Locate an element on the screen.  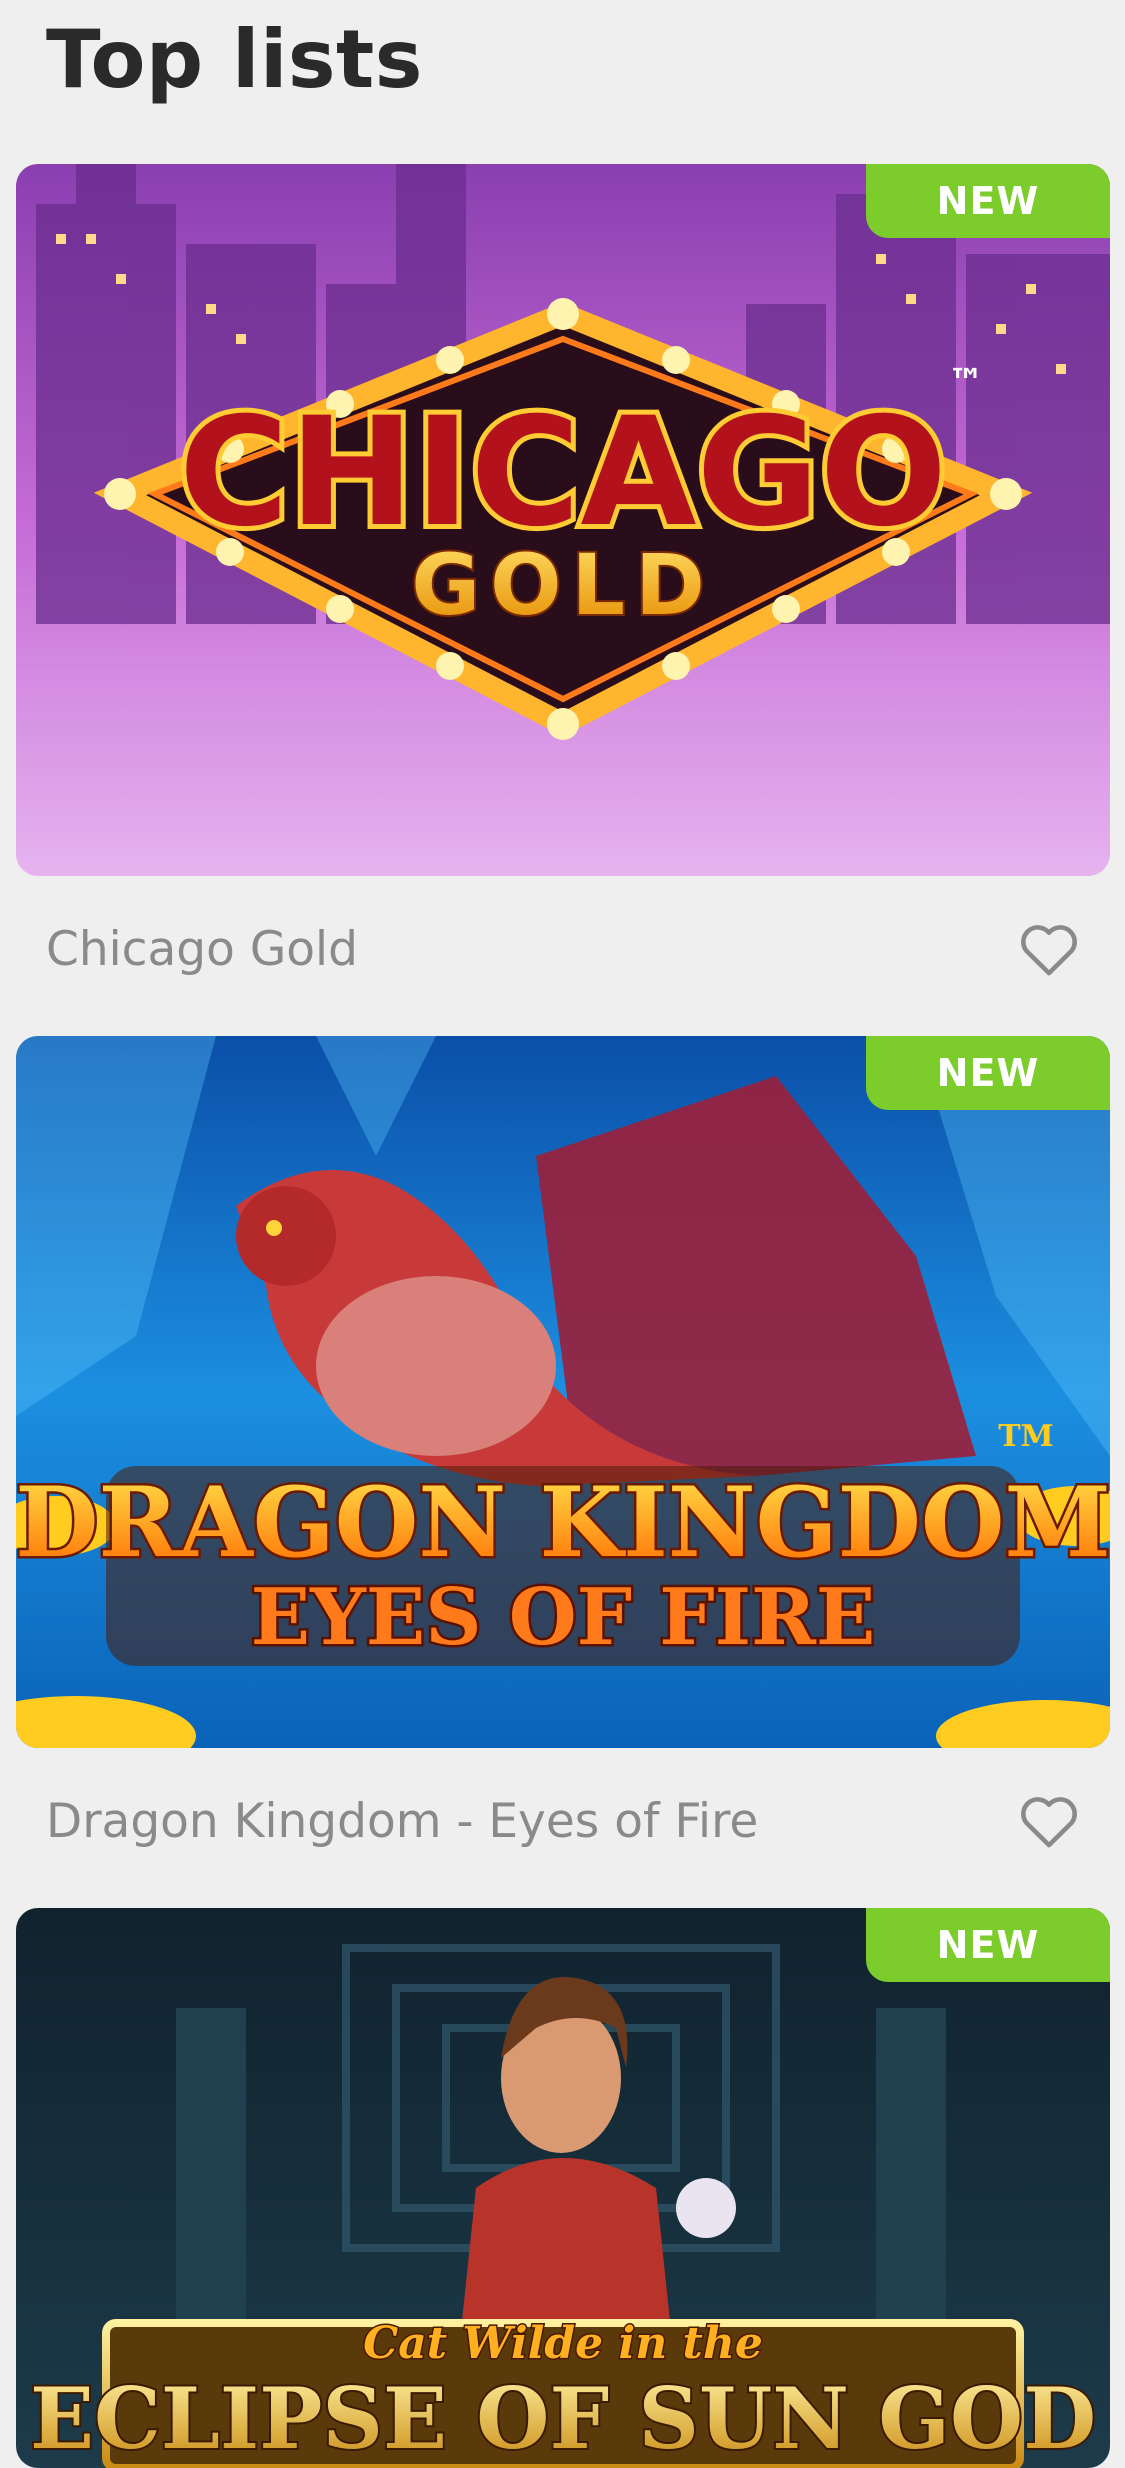
logo-line1: CHICAGO is located at coordinates (563, 473).